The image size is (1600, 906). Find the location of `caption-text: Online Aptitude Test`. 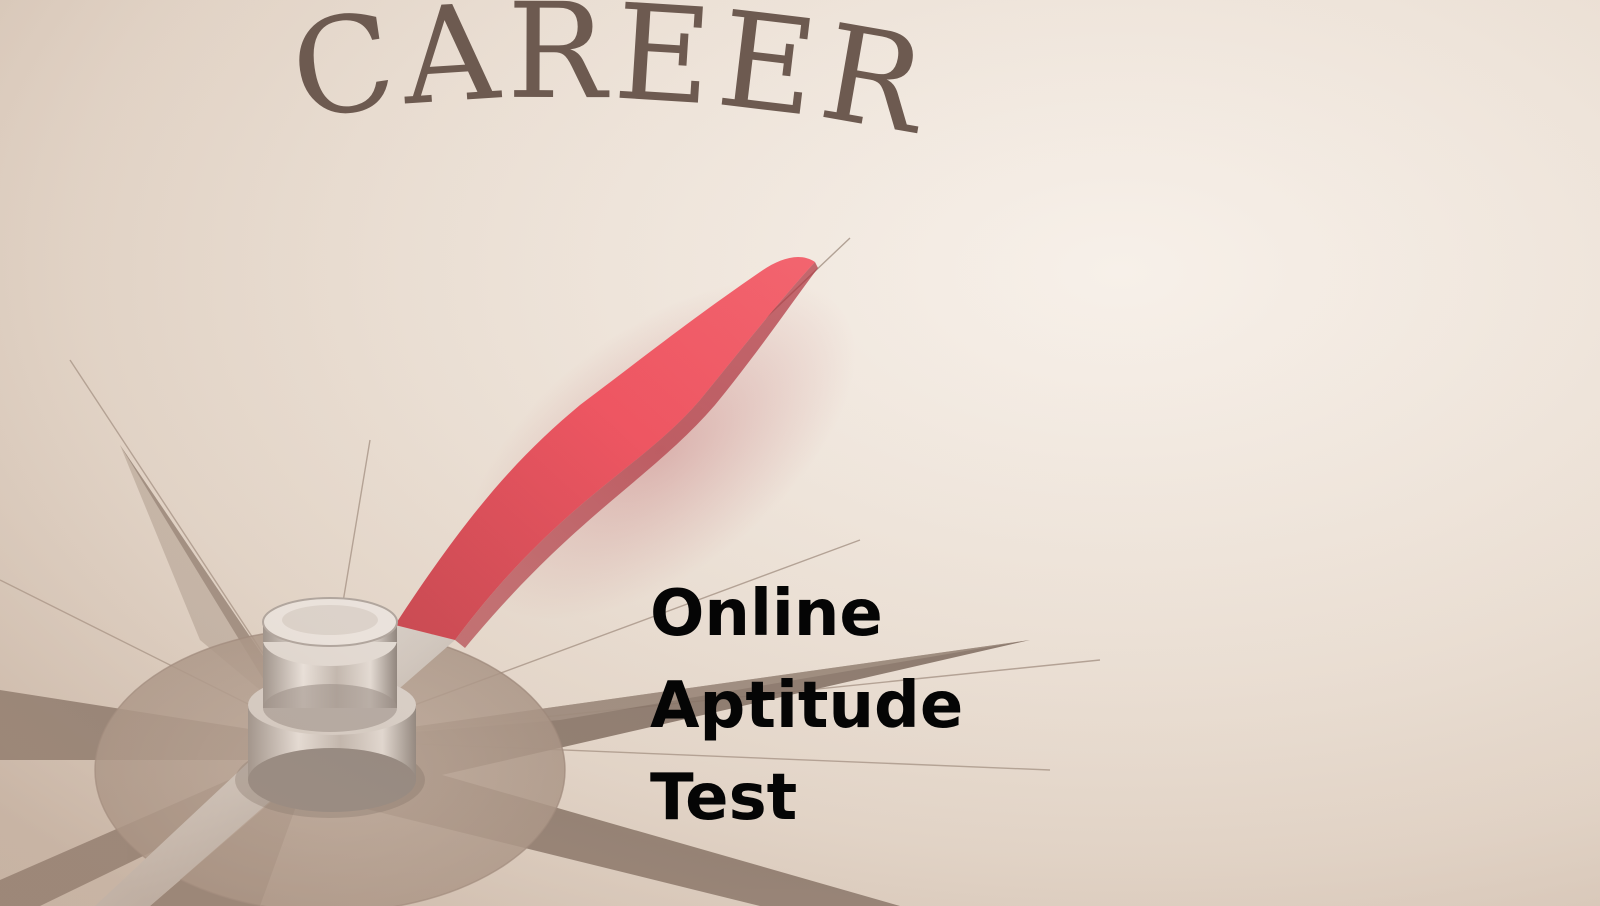

caption-text: Online Aptitude Test is located at coordinates (930, 706).